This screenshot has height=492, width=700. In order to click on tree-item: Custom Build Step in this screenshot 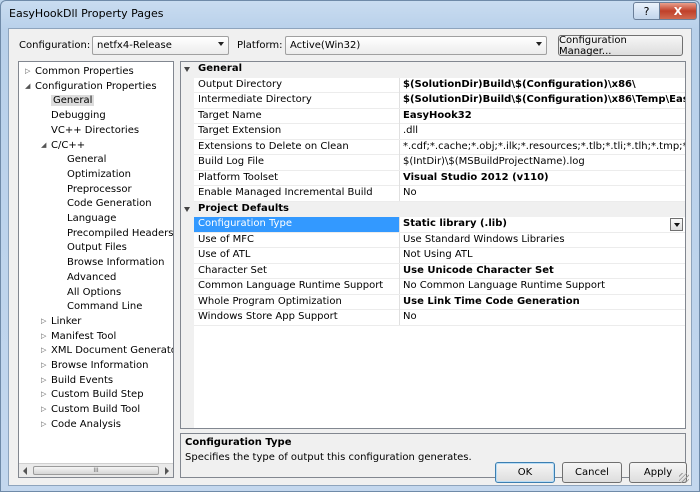, I will do `click(97, 394)`.